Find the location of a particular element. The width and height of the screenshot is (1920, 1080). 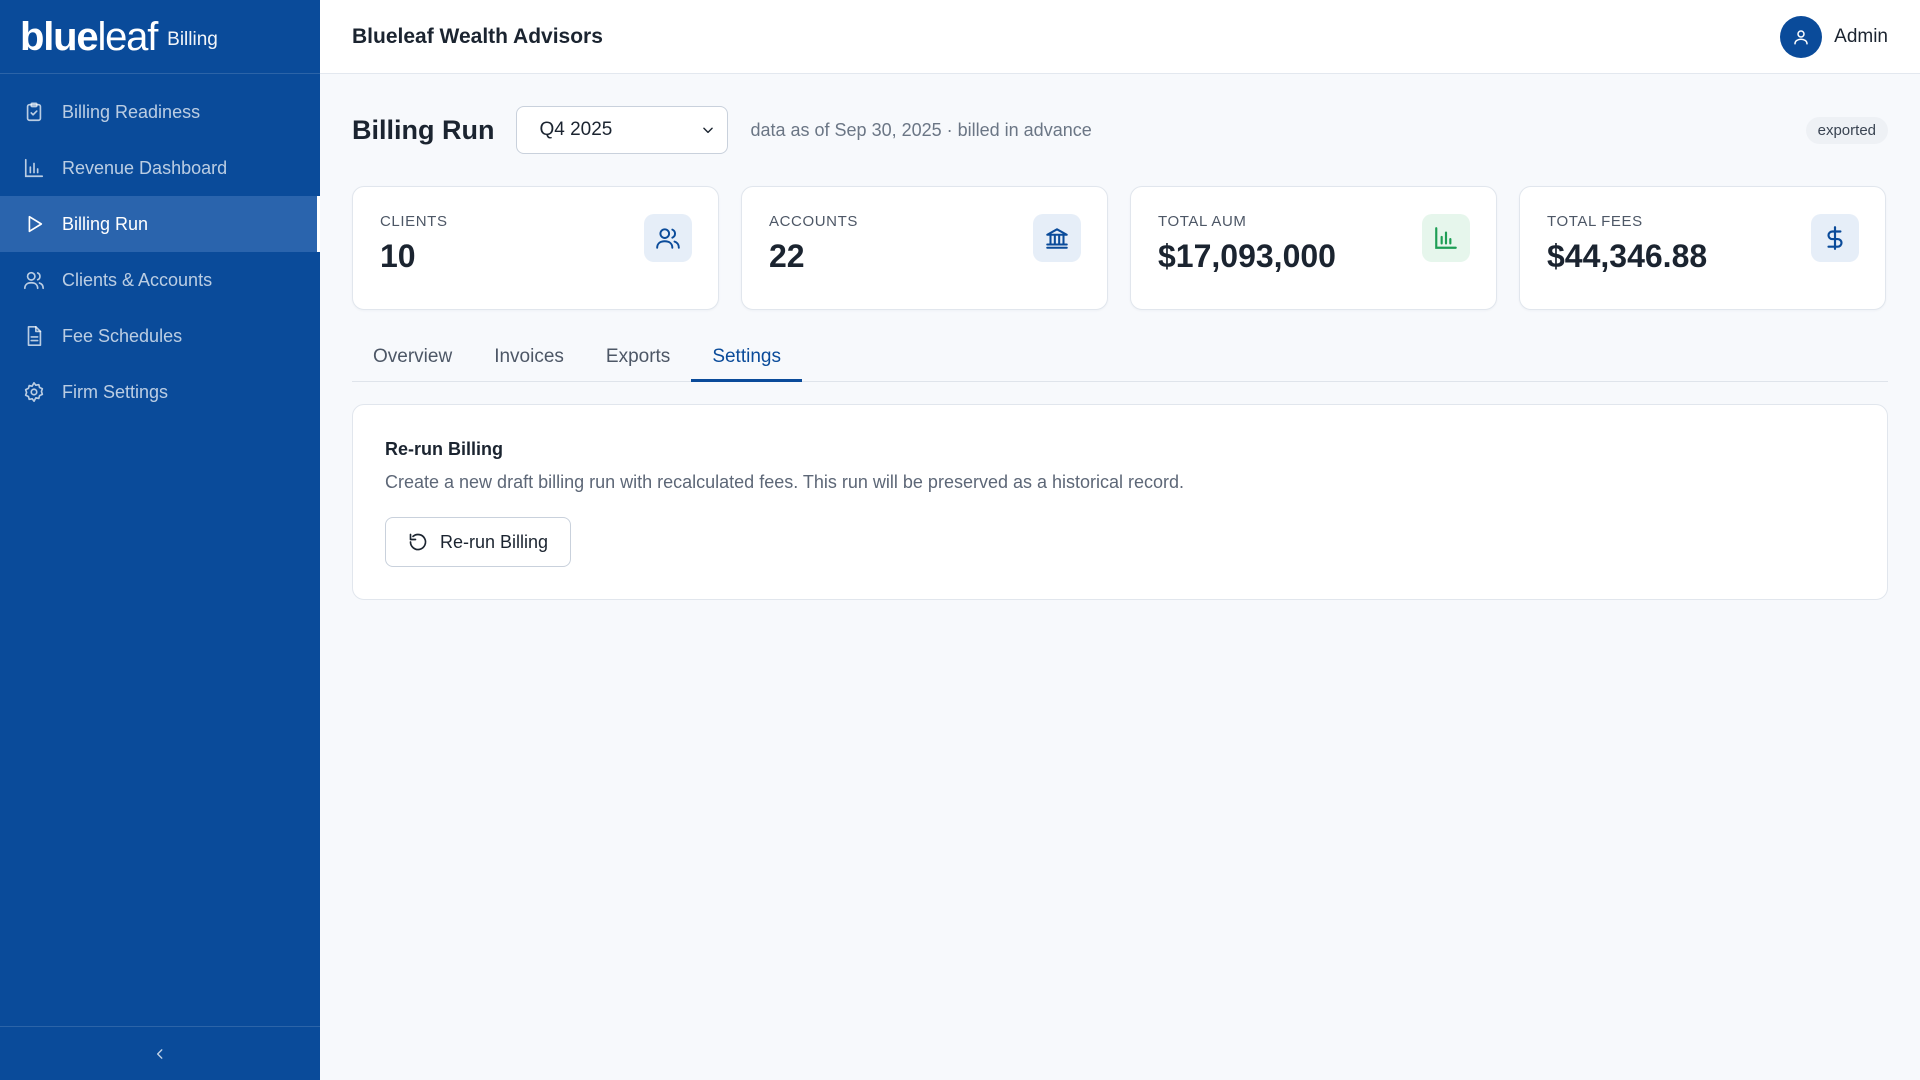

firm-name: Blueleaf Wealth Advisors is located at coordinates (477, 36).